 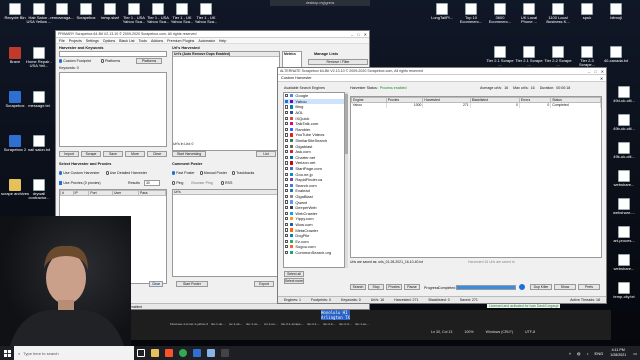 I want to click on terminal-icon, so click(x=225, y=353).